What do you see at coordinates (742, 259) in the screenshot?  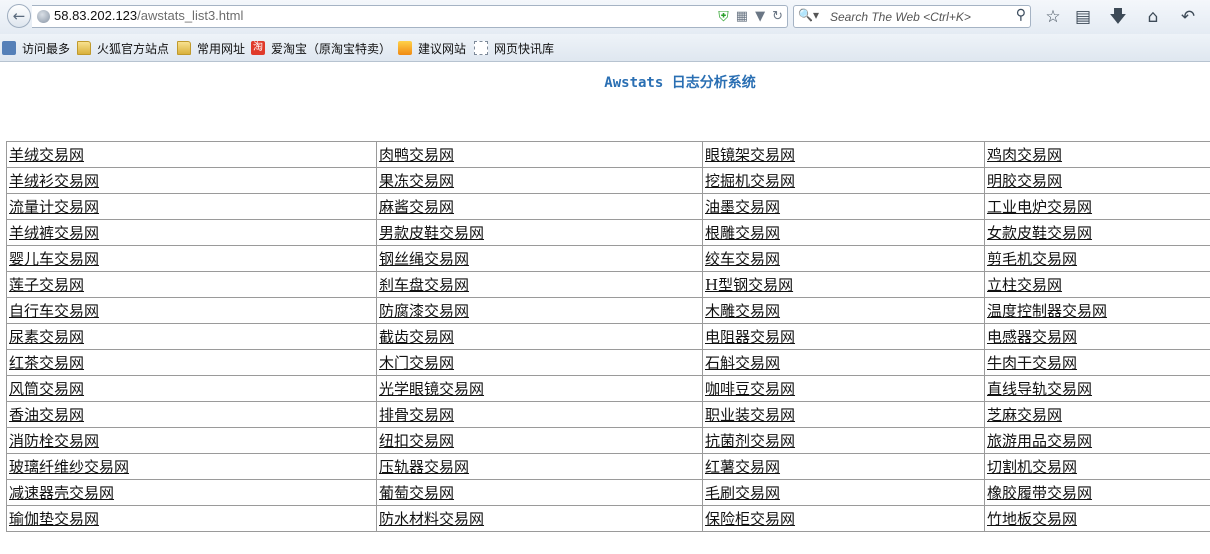 I see `site-link: 绞车交易网` at bounding box center [742, 259].